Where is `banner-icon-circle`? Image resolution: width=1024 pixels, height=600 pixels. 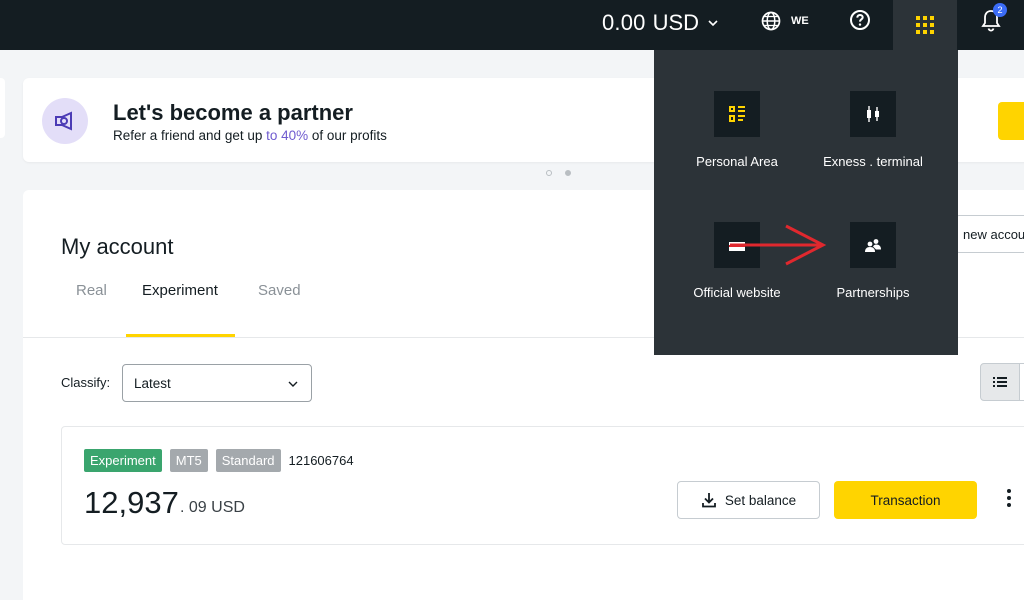 banner-icon-circle is located at coordinates (65, 121).